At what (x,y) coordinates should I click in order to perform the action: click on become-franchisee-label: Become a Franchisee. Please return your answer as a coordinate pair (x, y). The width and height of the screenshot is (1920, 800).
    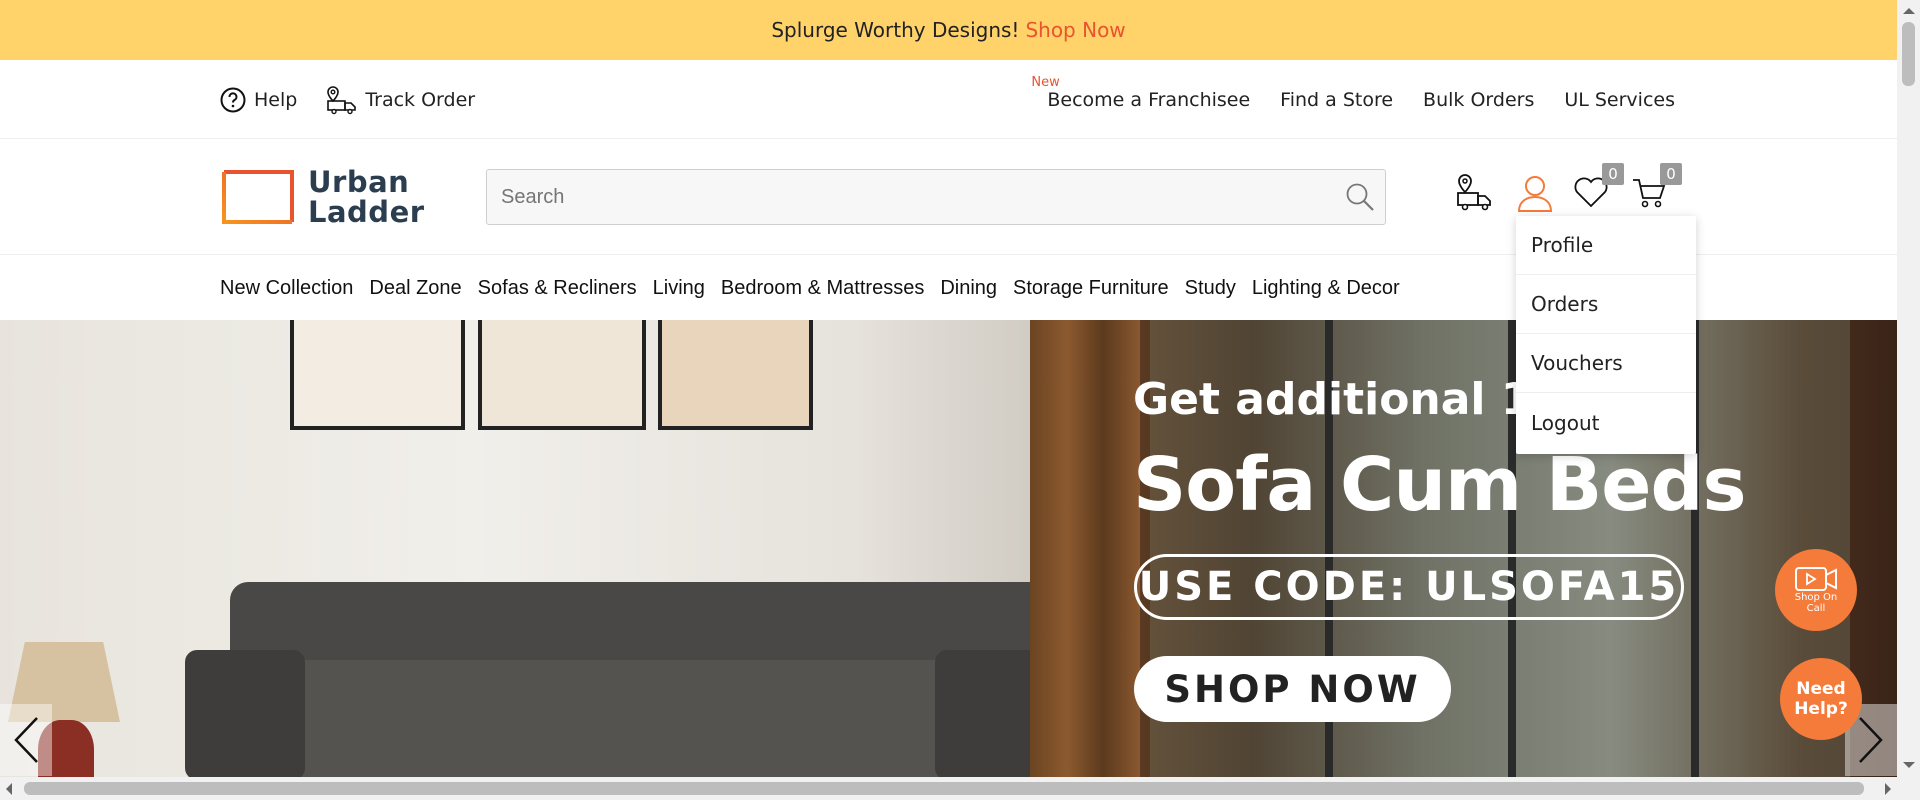
    Looking at the image, I should click on (1149, 99).